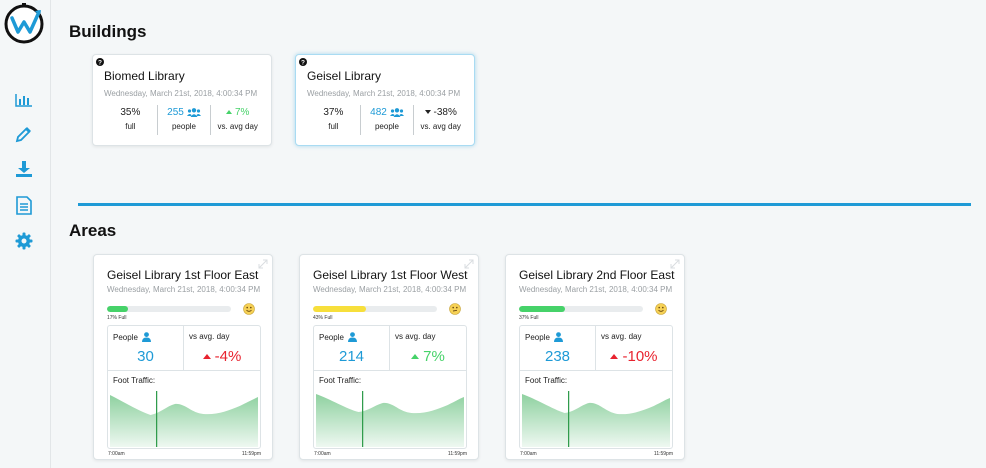 The height and width of the screenshot is (468, 986). I want to click on building-stats: 37% full 482 people -38% vs. avg day, so click(387, 120).